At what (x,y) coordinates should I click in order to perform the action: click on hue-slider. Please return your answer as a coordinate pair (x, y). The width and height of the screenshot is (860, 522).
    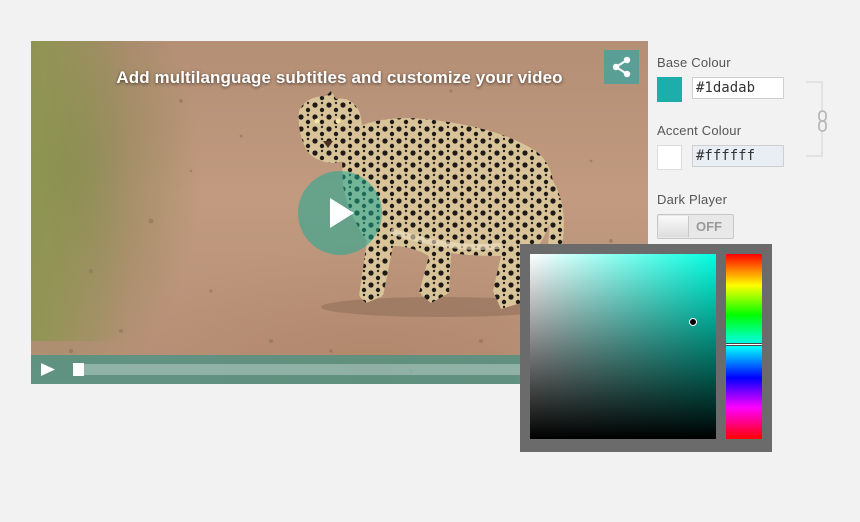
    Looking at the image, I should click on (744, 346).